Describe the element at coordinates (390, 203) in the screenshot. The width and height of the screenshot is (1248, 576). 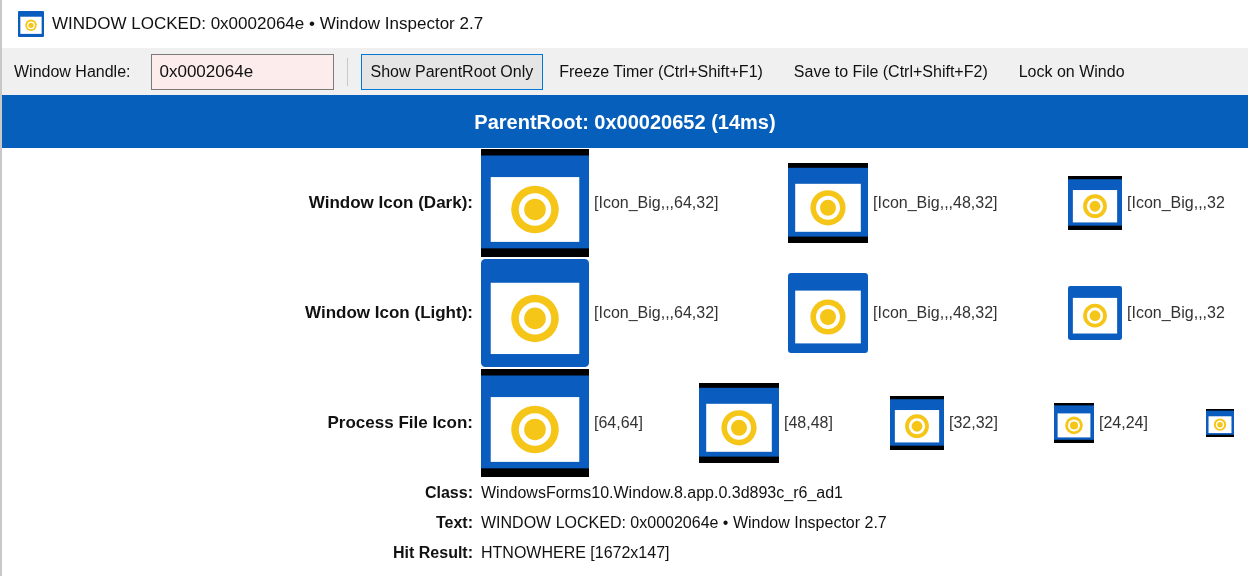
I see `row-label: Window Icon (Dark):` at that location.